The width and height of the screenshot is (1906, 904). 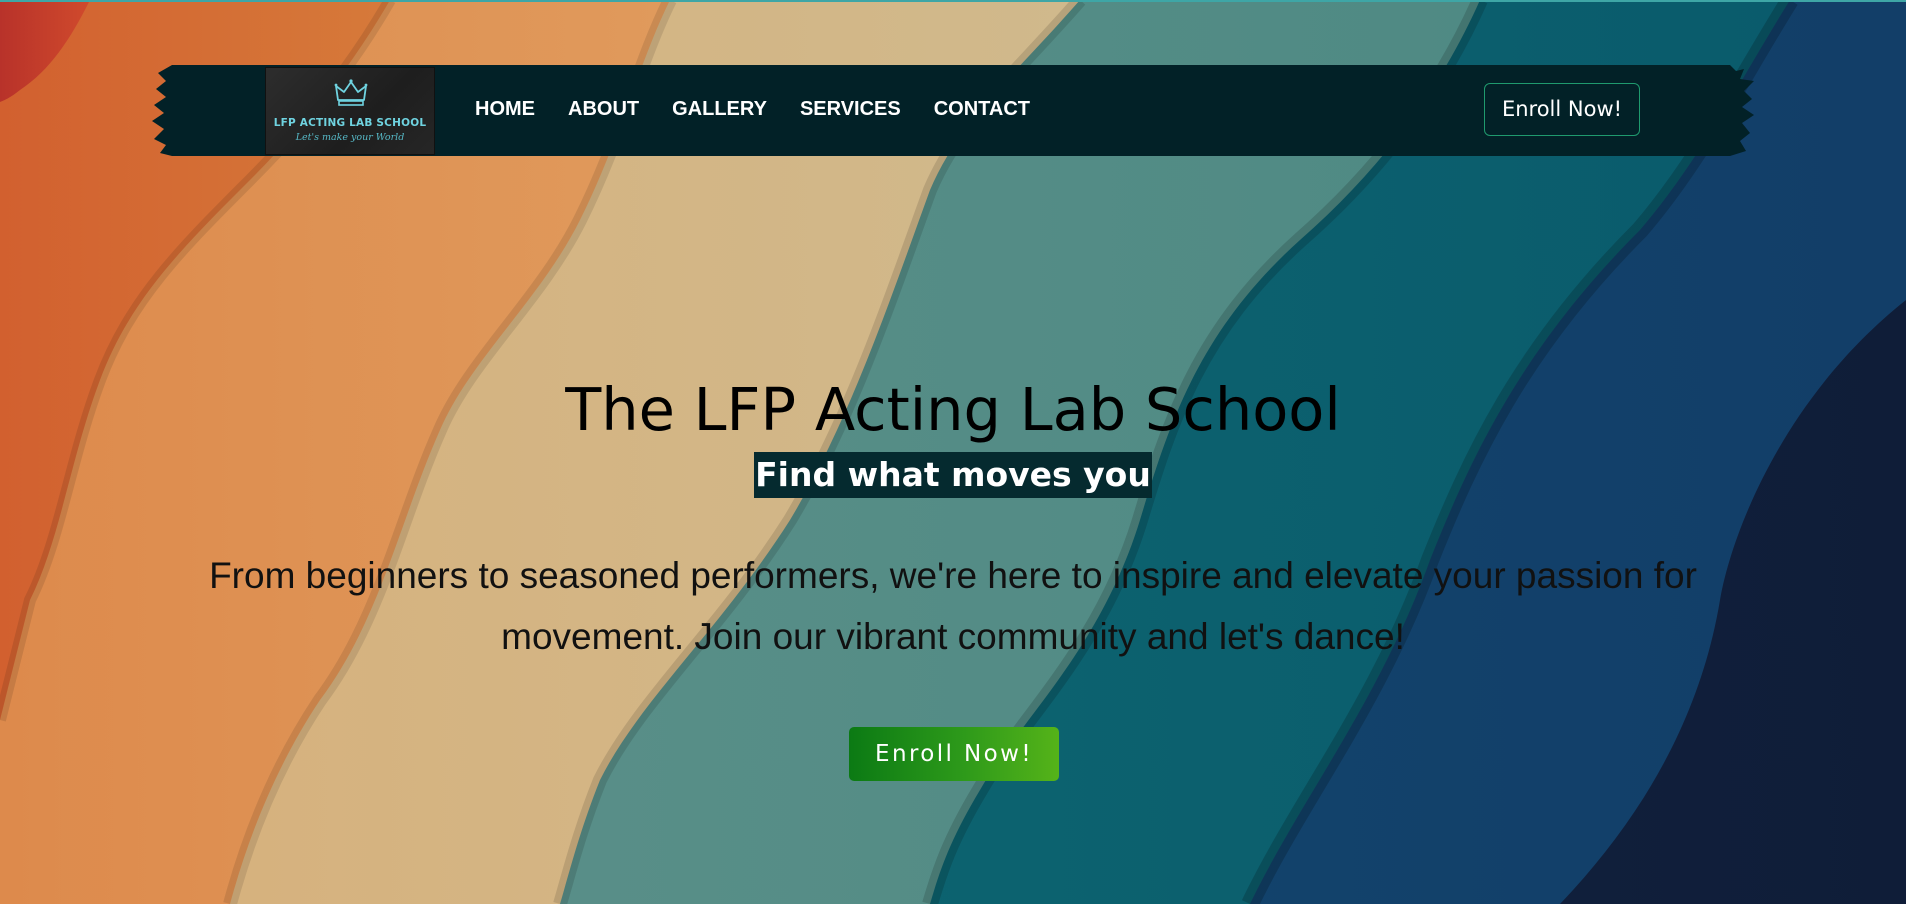 I want to click on nav-link-about: ABOUT, so click(x=603, y=109).